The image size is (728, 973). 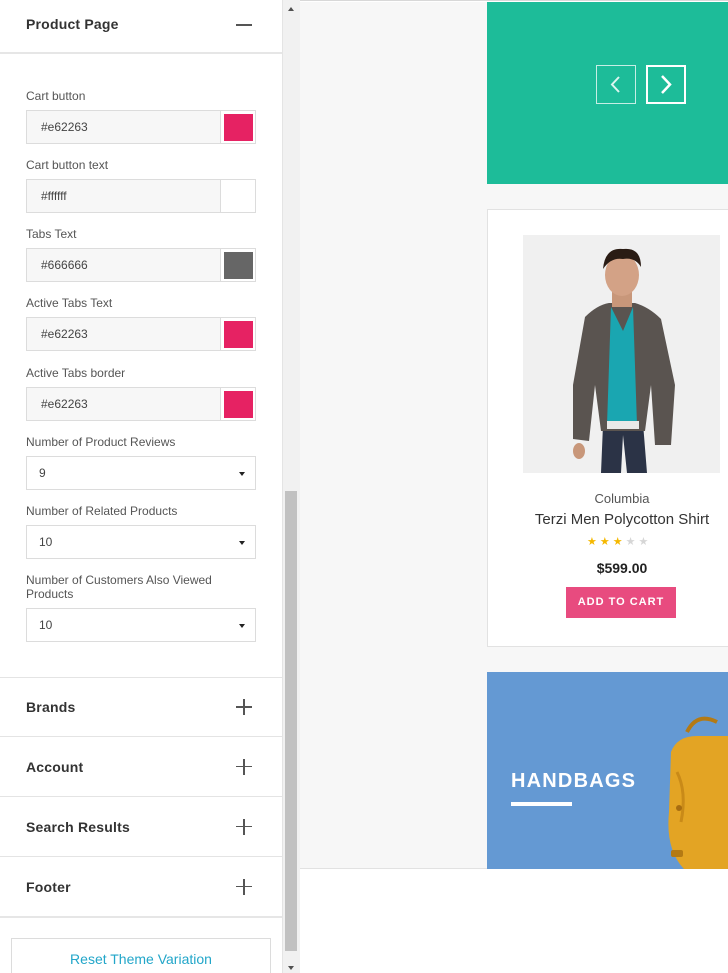 I want to click on product-price: $599.00, so click(x=622, y=568).